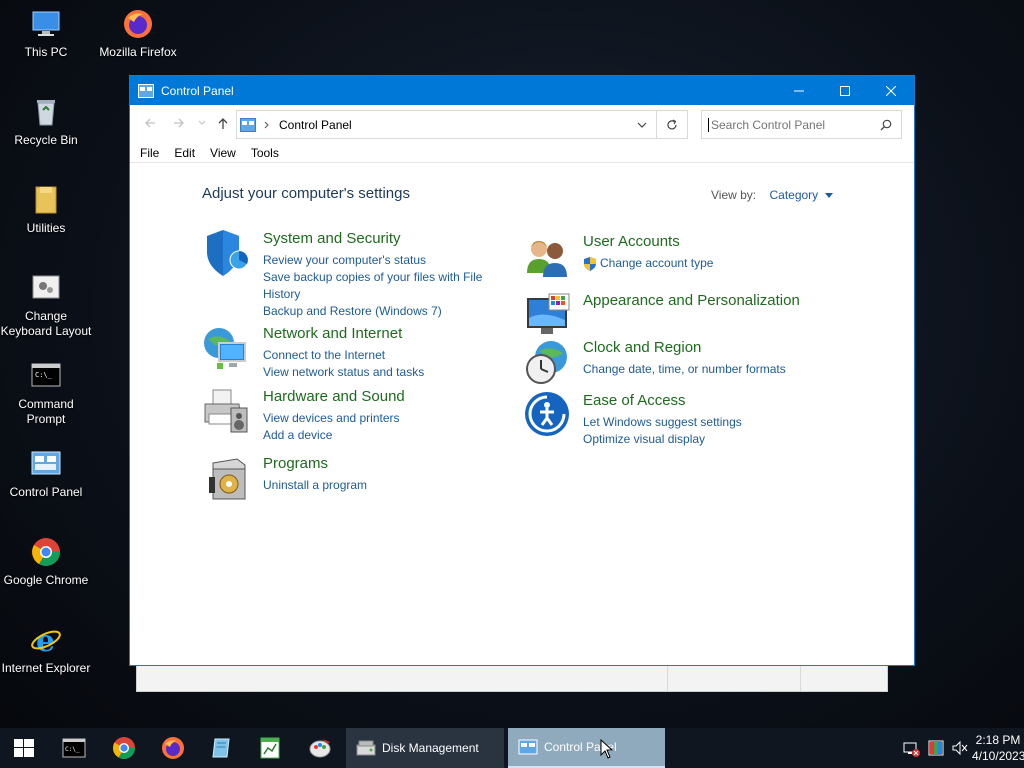 This screenshot has width=1024, height=768. What do you see at coordinates (295, 463) in the screenshot?
I see `category-title: Programs` at bounding box center [295, 463].